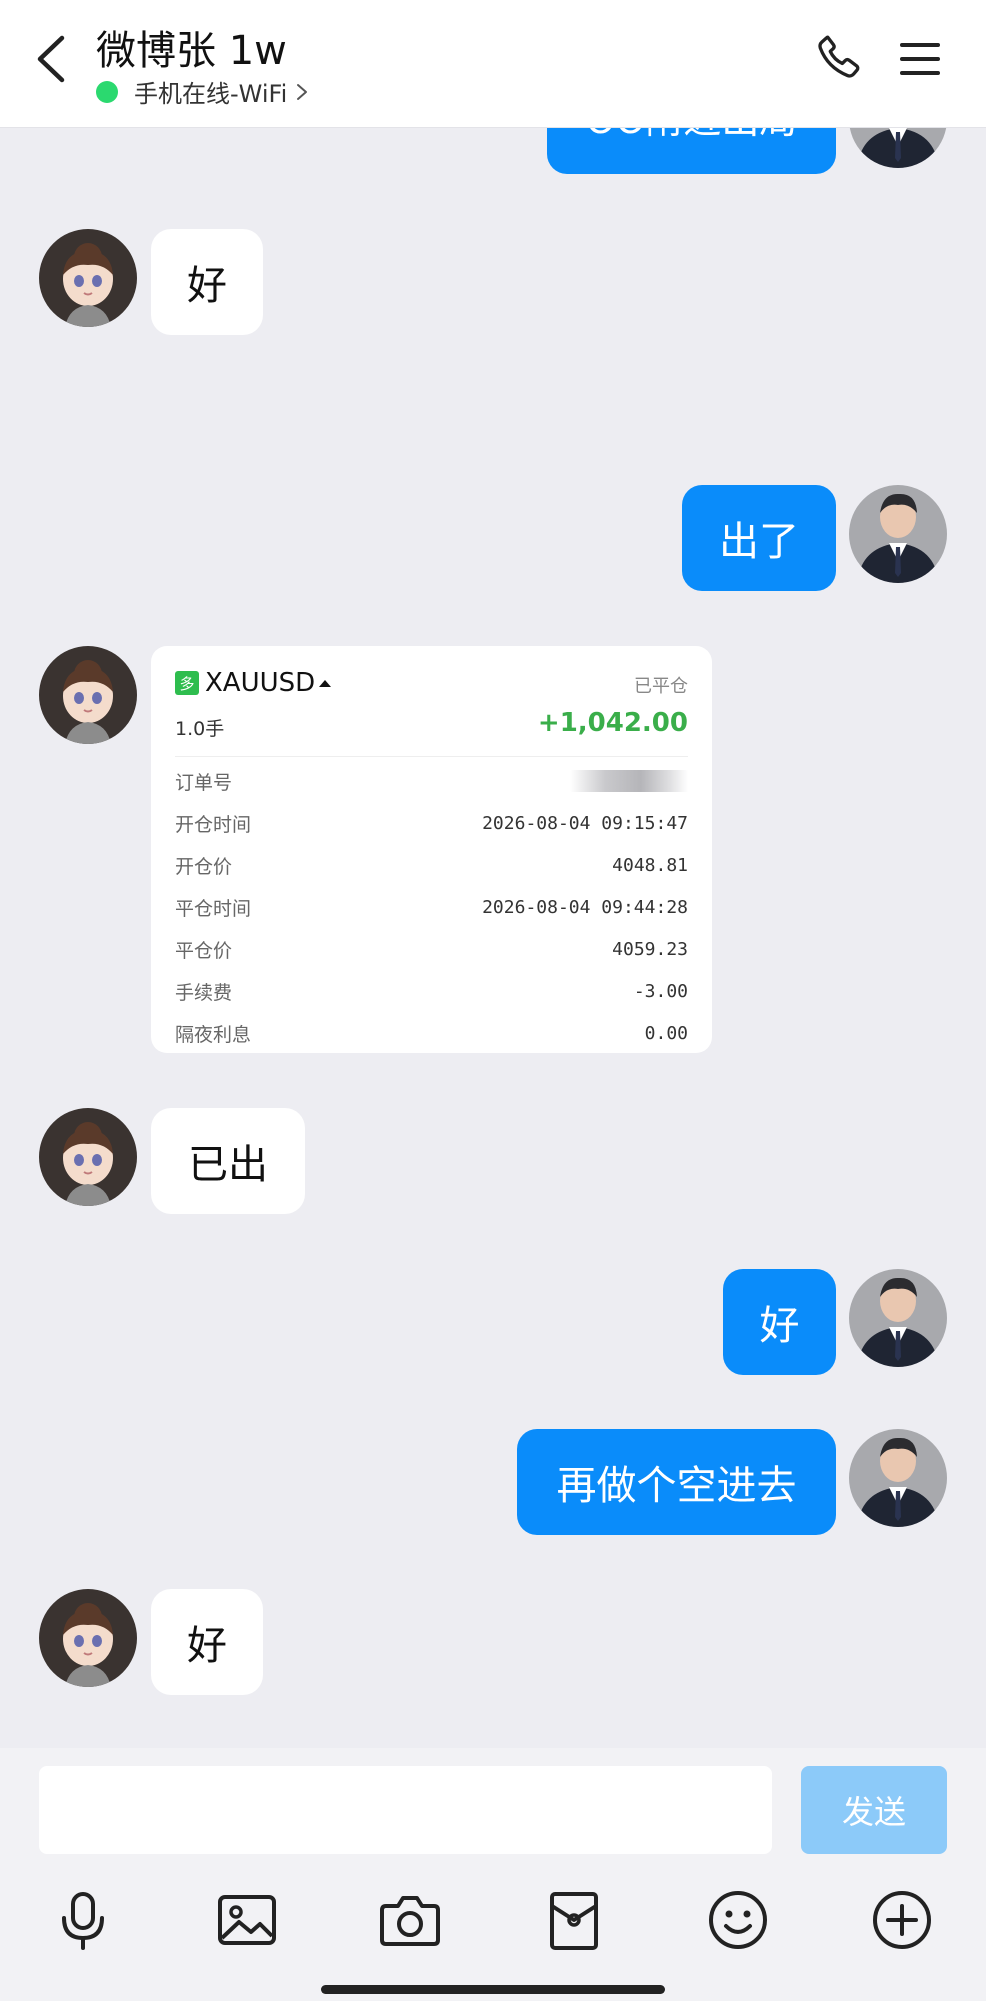 This screenshot has height=2001, width=986. Describe the element at coordinates (676, 1486) in the screenshot. I see `message-text: 再做个空进去` at that location.